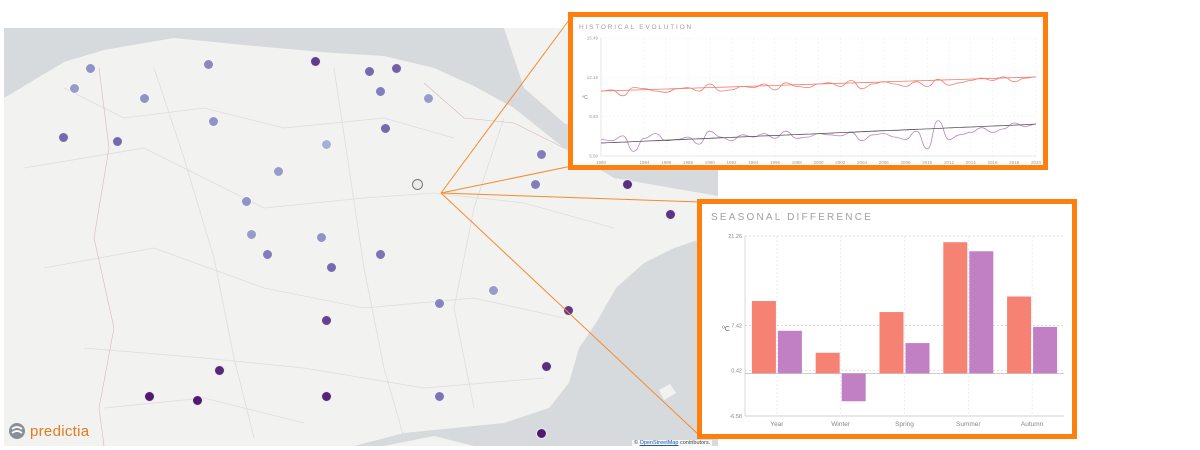 The height and width of the screenshot is (450, 1200). Describe the element at coordinates (60, 431) in the screenshot. I see `logo-text: predictia` at that location.